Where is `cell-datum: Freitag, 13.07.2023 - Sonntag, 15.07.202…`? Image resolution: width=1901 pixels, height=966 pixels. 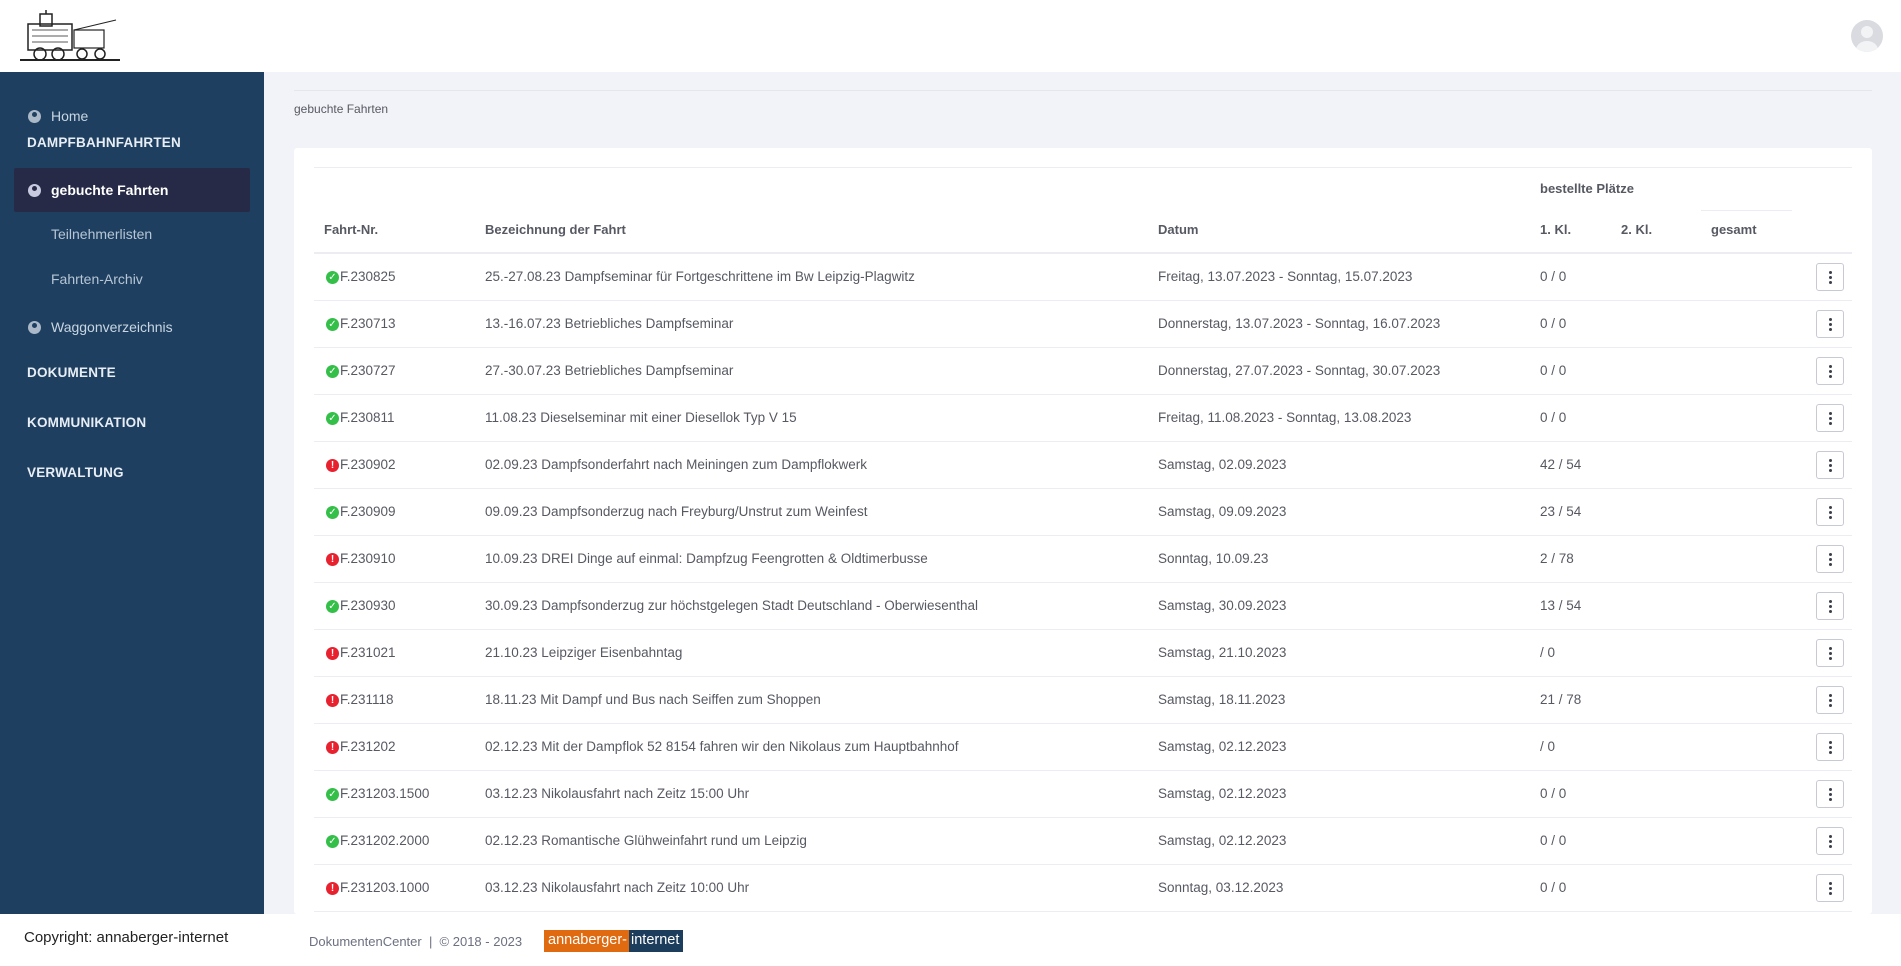 cell-datum: Freitag, 13.07.2023 - Sonntag, 15.07.202… is located at coordinates (1285, 276).